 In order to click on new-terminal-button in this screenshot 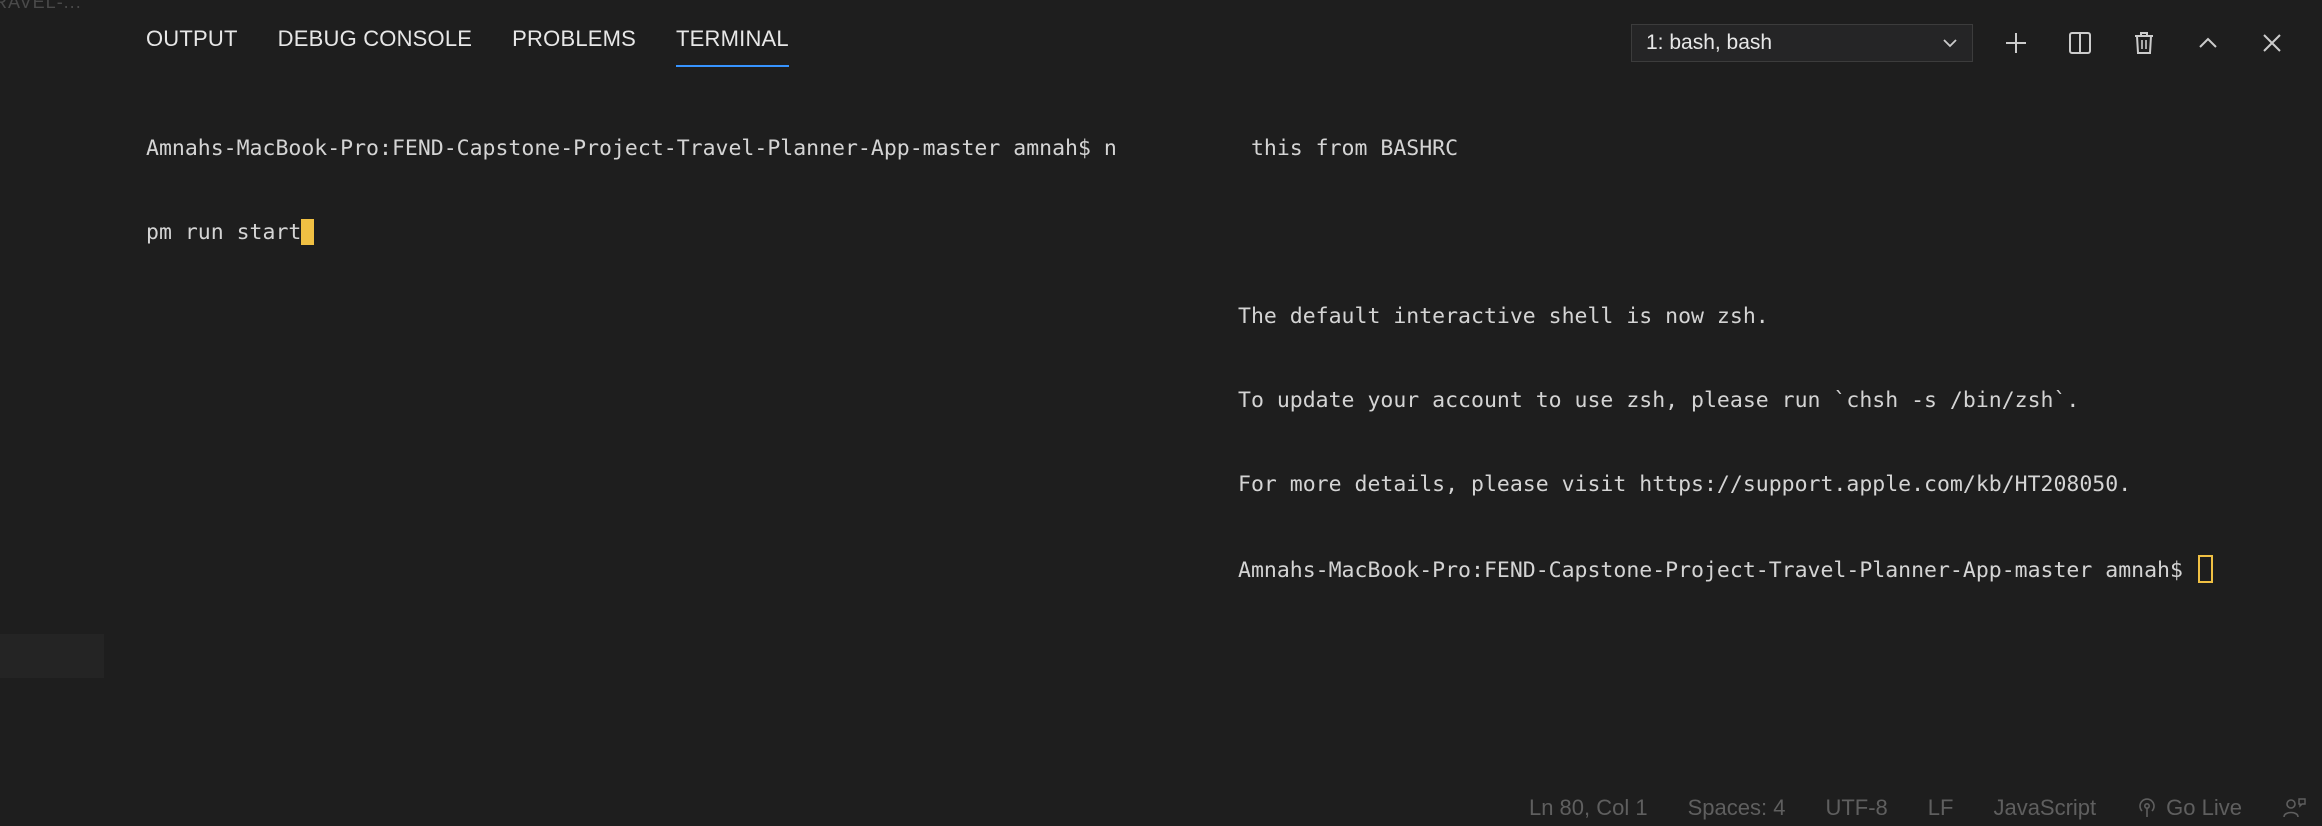, I will do `click(2016, 43)`.